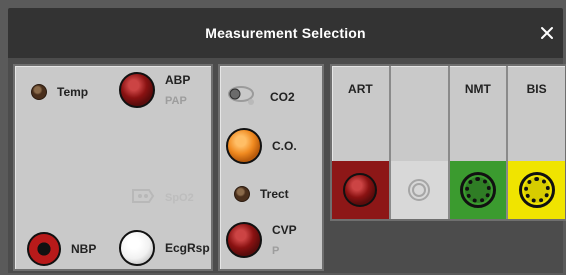 The height and width of the screenshot is (275, 566). What do you see at coordinates (164, 248) in the screenshot?
I see `ecgrsp-item: EcgRsp` at bounding box center [164, 248].